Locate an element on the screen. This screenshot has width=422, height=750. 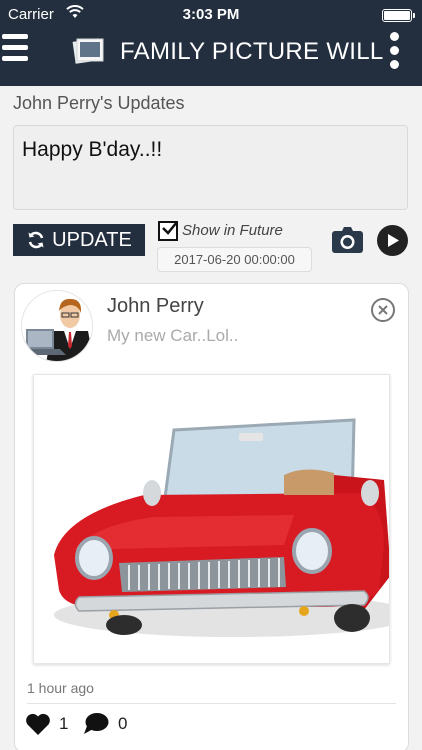
camera-icon is located at coordinates (347, 240).